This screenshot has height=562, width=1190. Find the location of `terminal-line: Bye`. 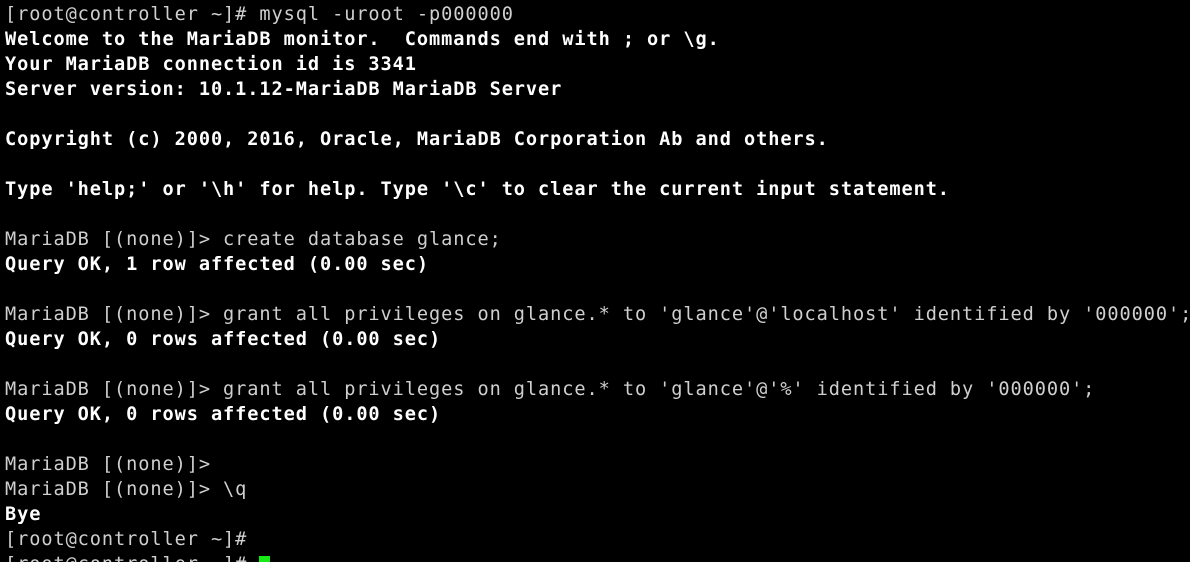

terminal-line: Bye is located at coordinates (23, 514).